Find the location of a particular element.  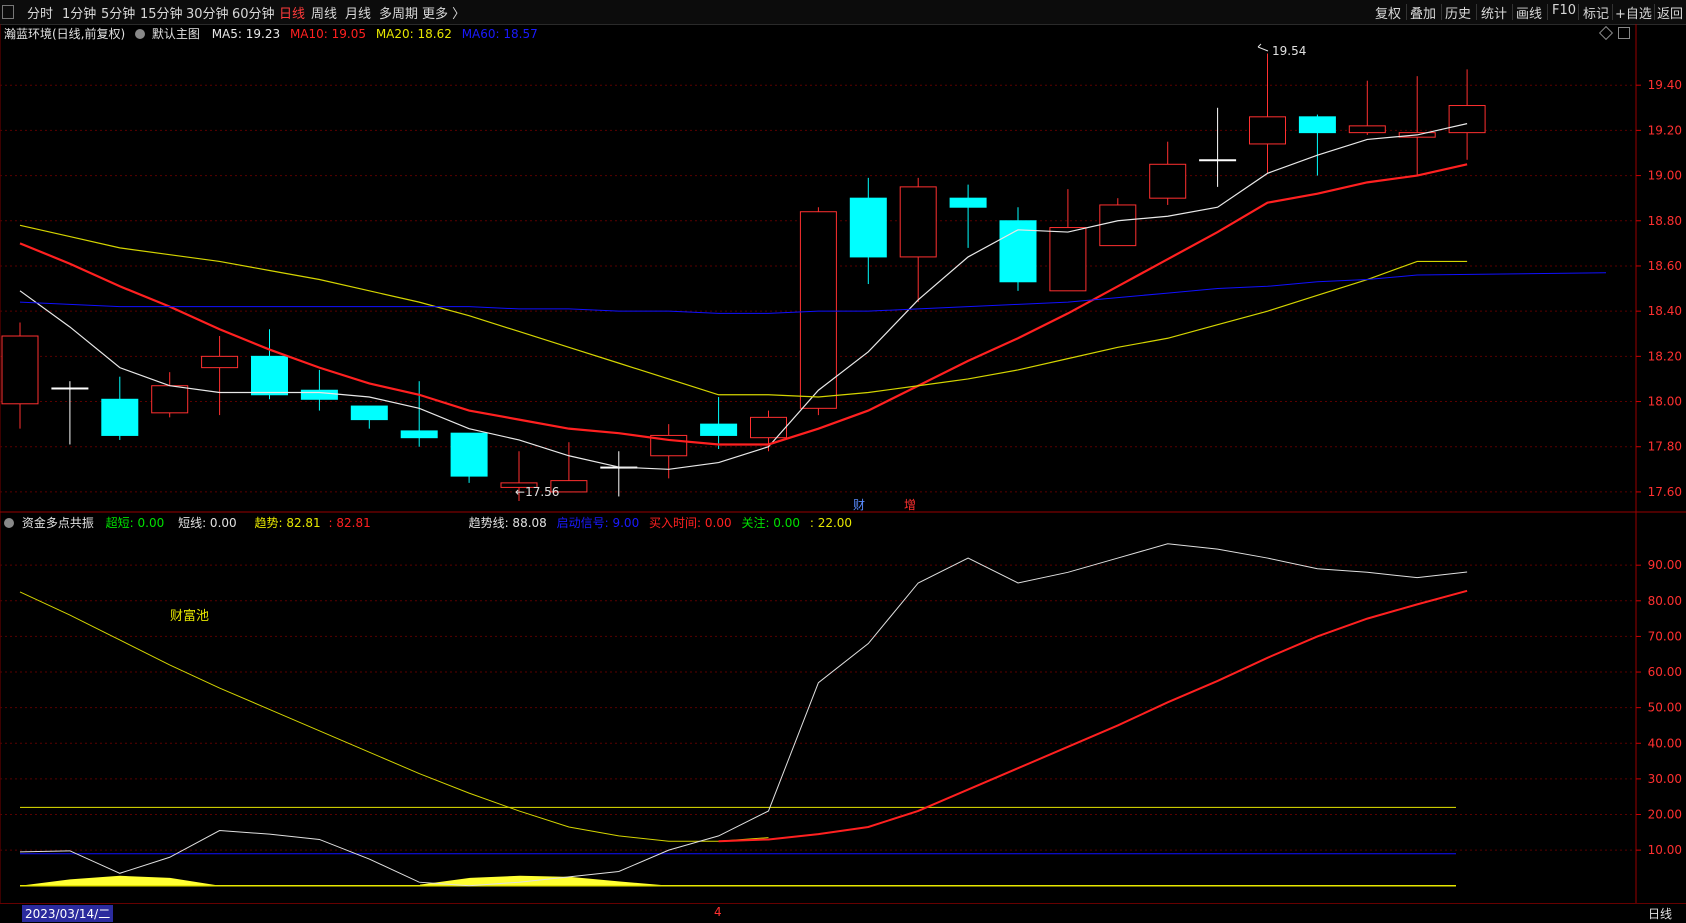

tab-15min: 15分钟 is located at coordinates (161, 12).